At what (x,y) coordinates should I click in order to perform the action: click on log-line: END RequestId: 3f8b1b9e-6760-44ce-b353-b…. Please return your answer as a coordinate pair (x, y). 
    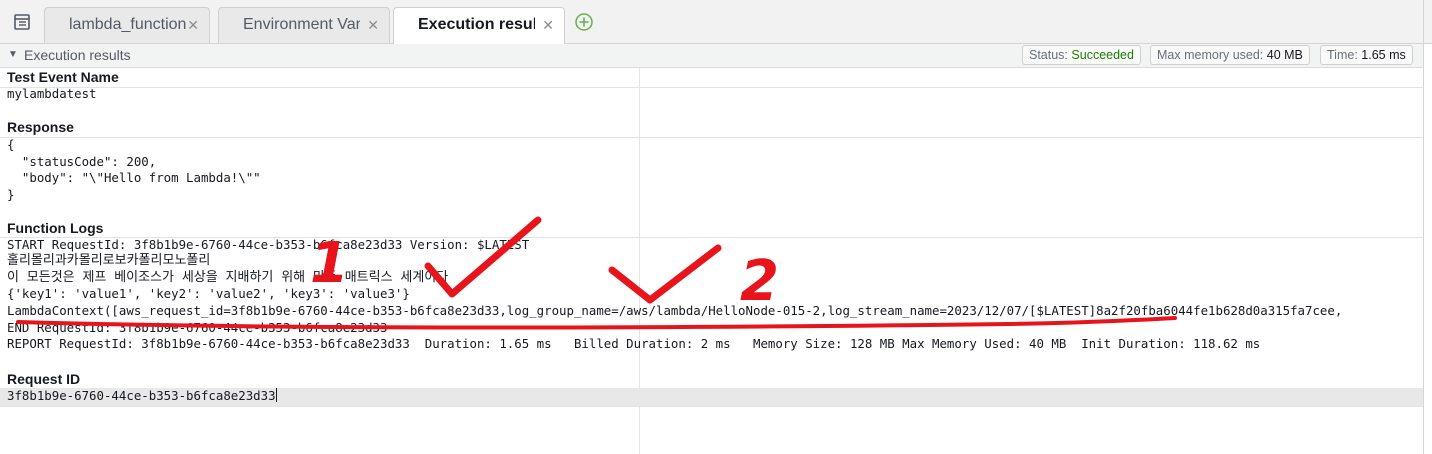
    Looking at the image, I should click on (197, 327).